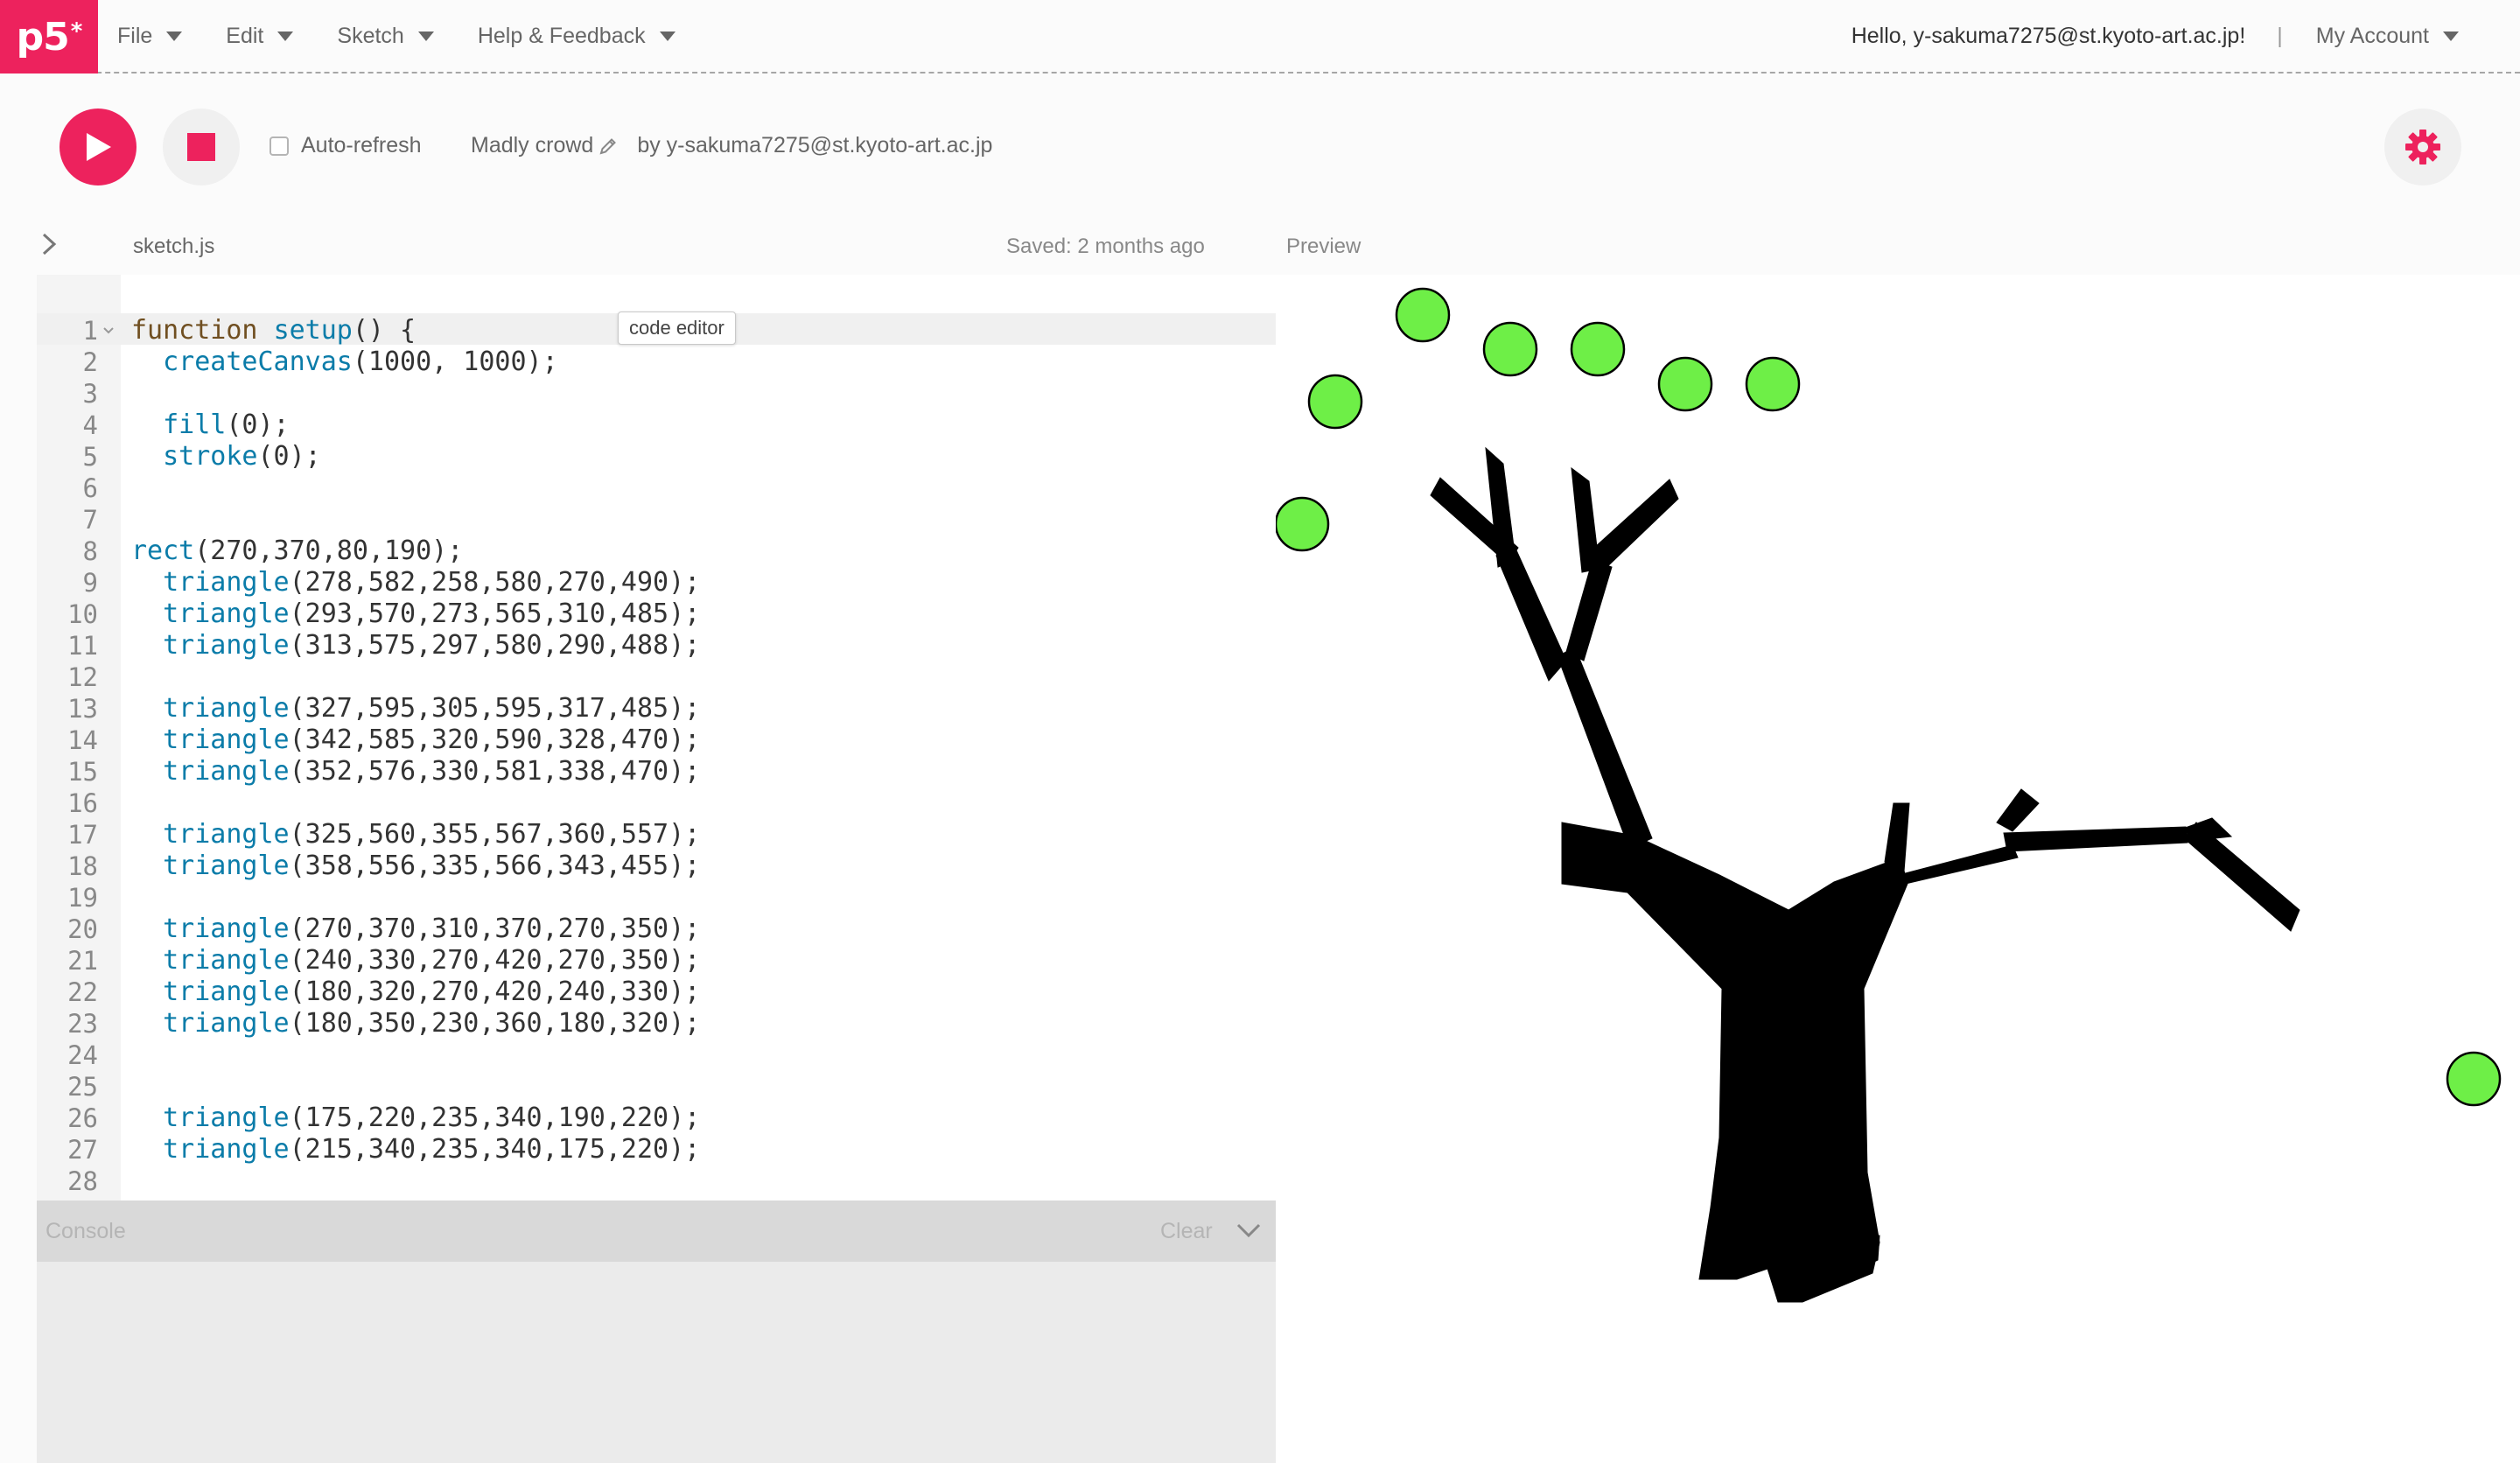 This screenshot has height=1463, width=2520. Describe the element at coordinates (432, 708) in the screenshot. I see `code-text: triangle(327,595,305,595,317,485);` at that location.